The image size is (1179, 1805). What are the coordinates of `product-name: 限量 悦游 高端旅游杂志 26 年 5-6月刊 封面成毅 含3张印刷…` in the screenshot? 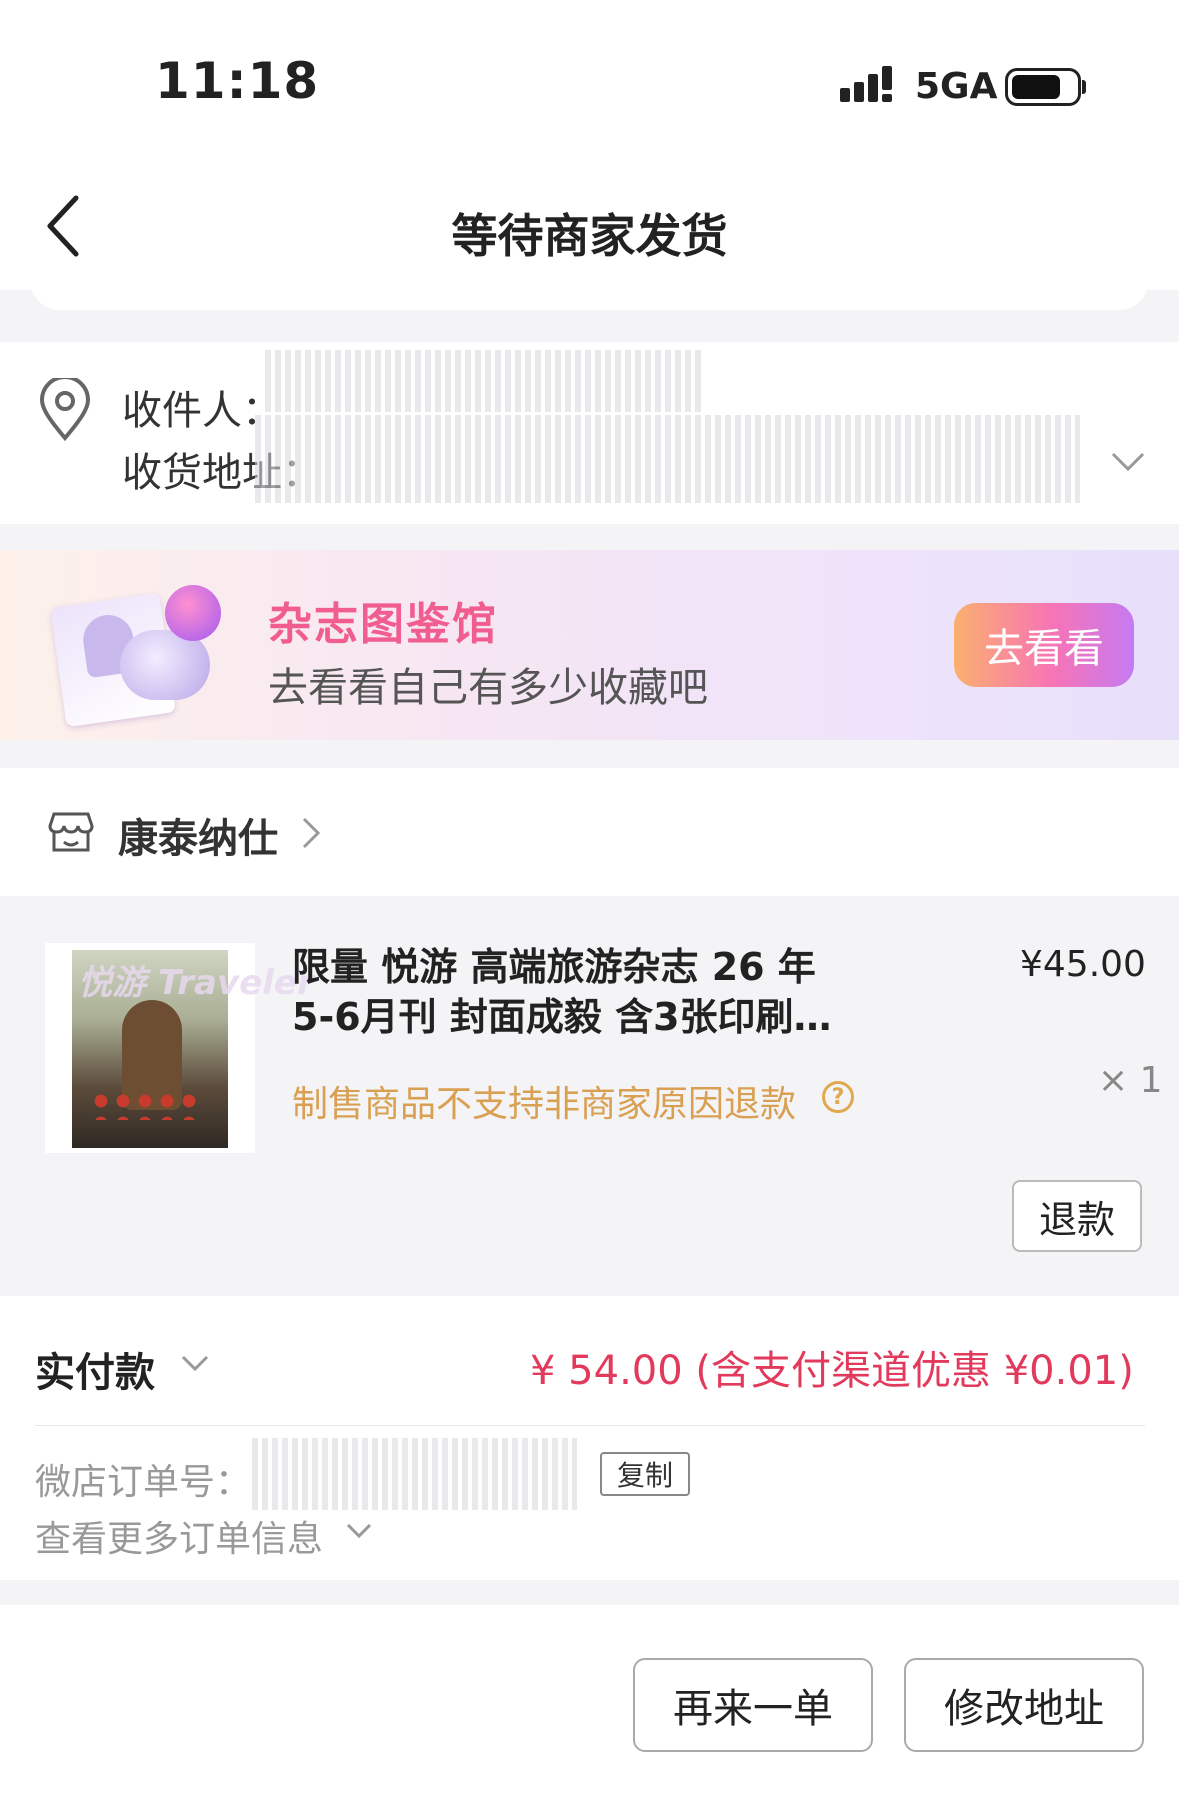 It's located at (562, 992).